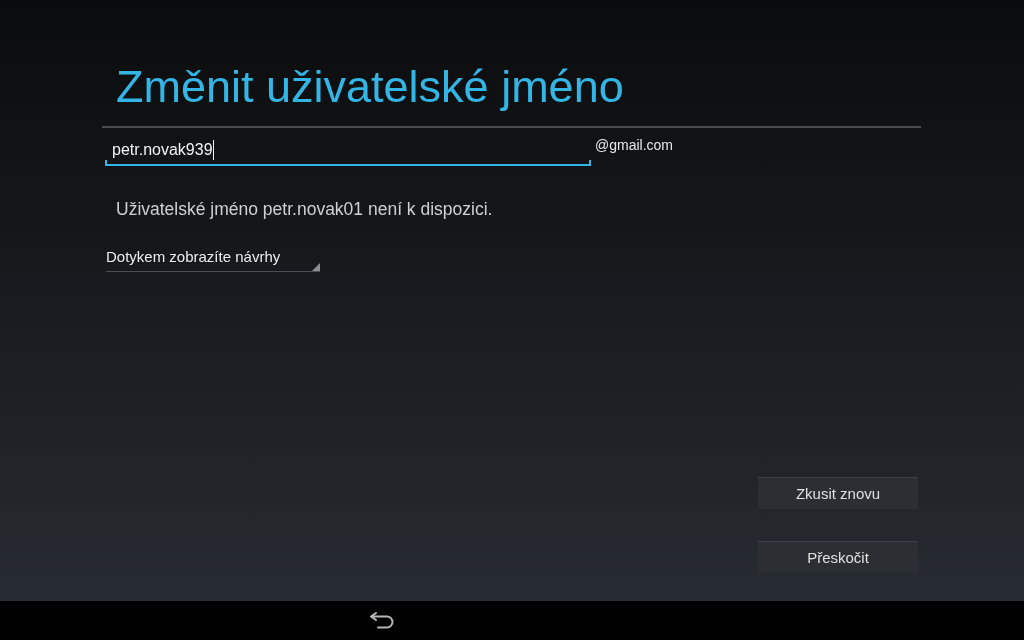 The width and height of the screenshot is (1024, 640). I want to click on suggestions-dropdown: Dotykem zobrazíte návrhy, so click(213, 258).